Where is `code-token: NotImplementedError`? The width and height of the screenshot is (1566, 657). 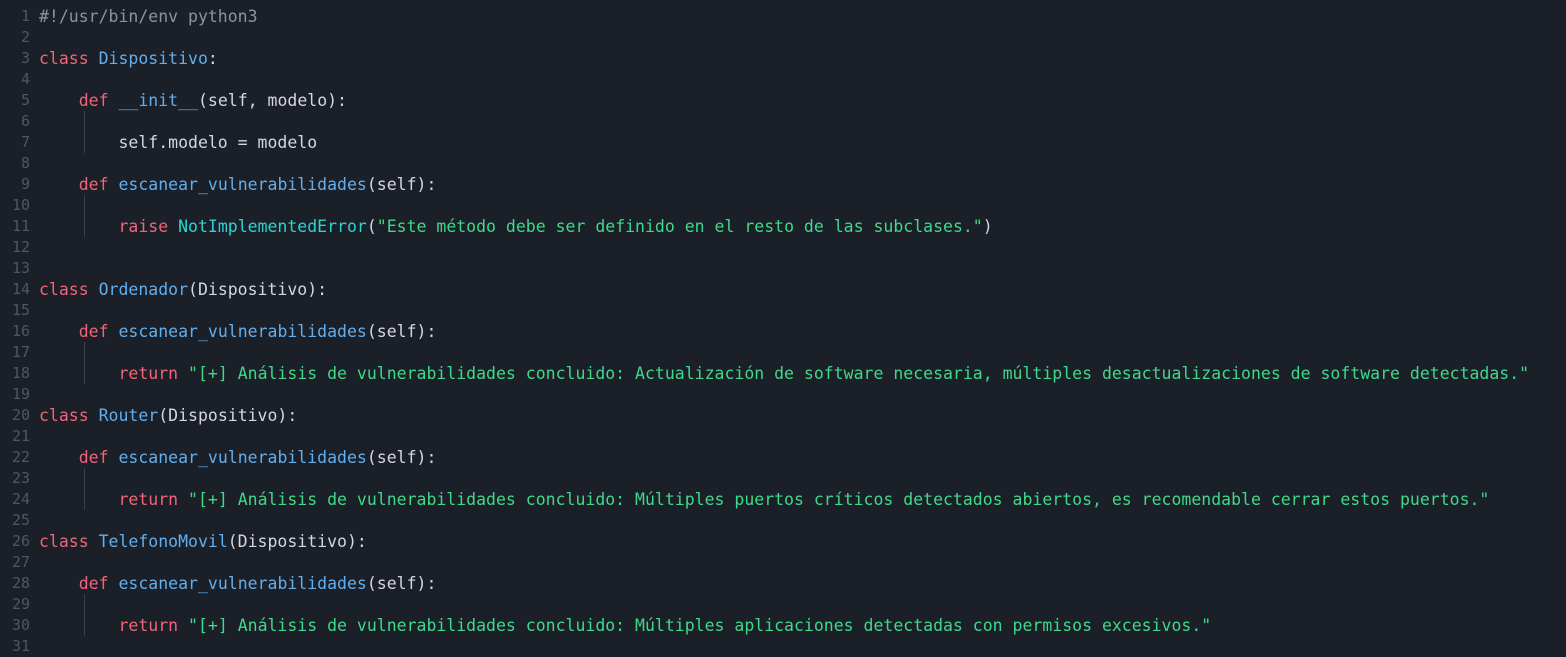 code-token: NotImplementedError is located at coordinates (272, 226).